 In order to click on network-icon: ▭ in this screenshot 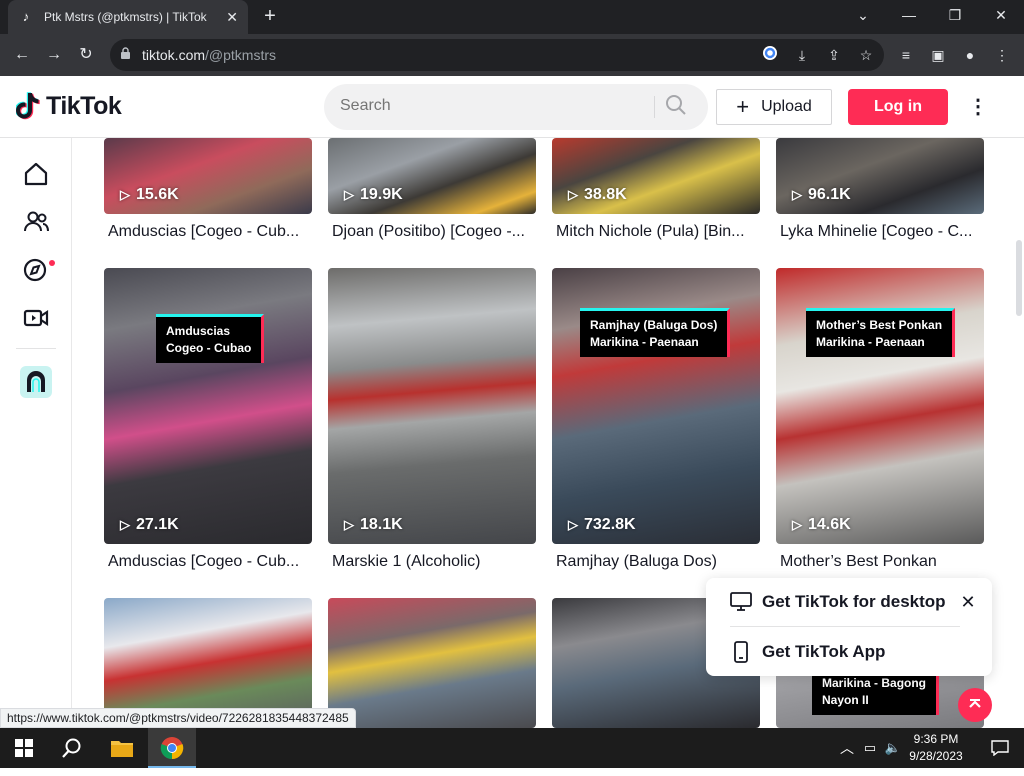, I will do `click(870, 748)`.